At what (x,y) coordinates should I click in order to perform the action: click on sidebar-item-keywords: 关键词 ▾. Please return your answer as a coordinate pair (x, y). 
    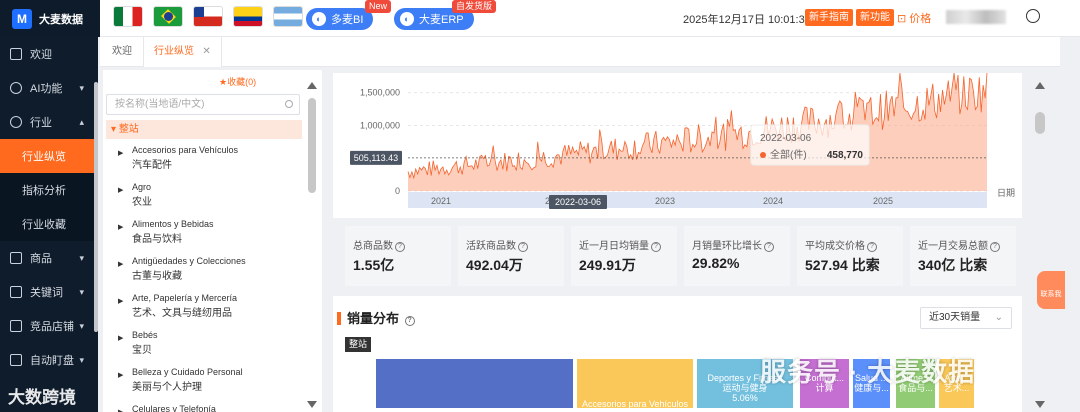
    Looking at the image, I should click on (49, 292).